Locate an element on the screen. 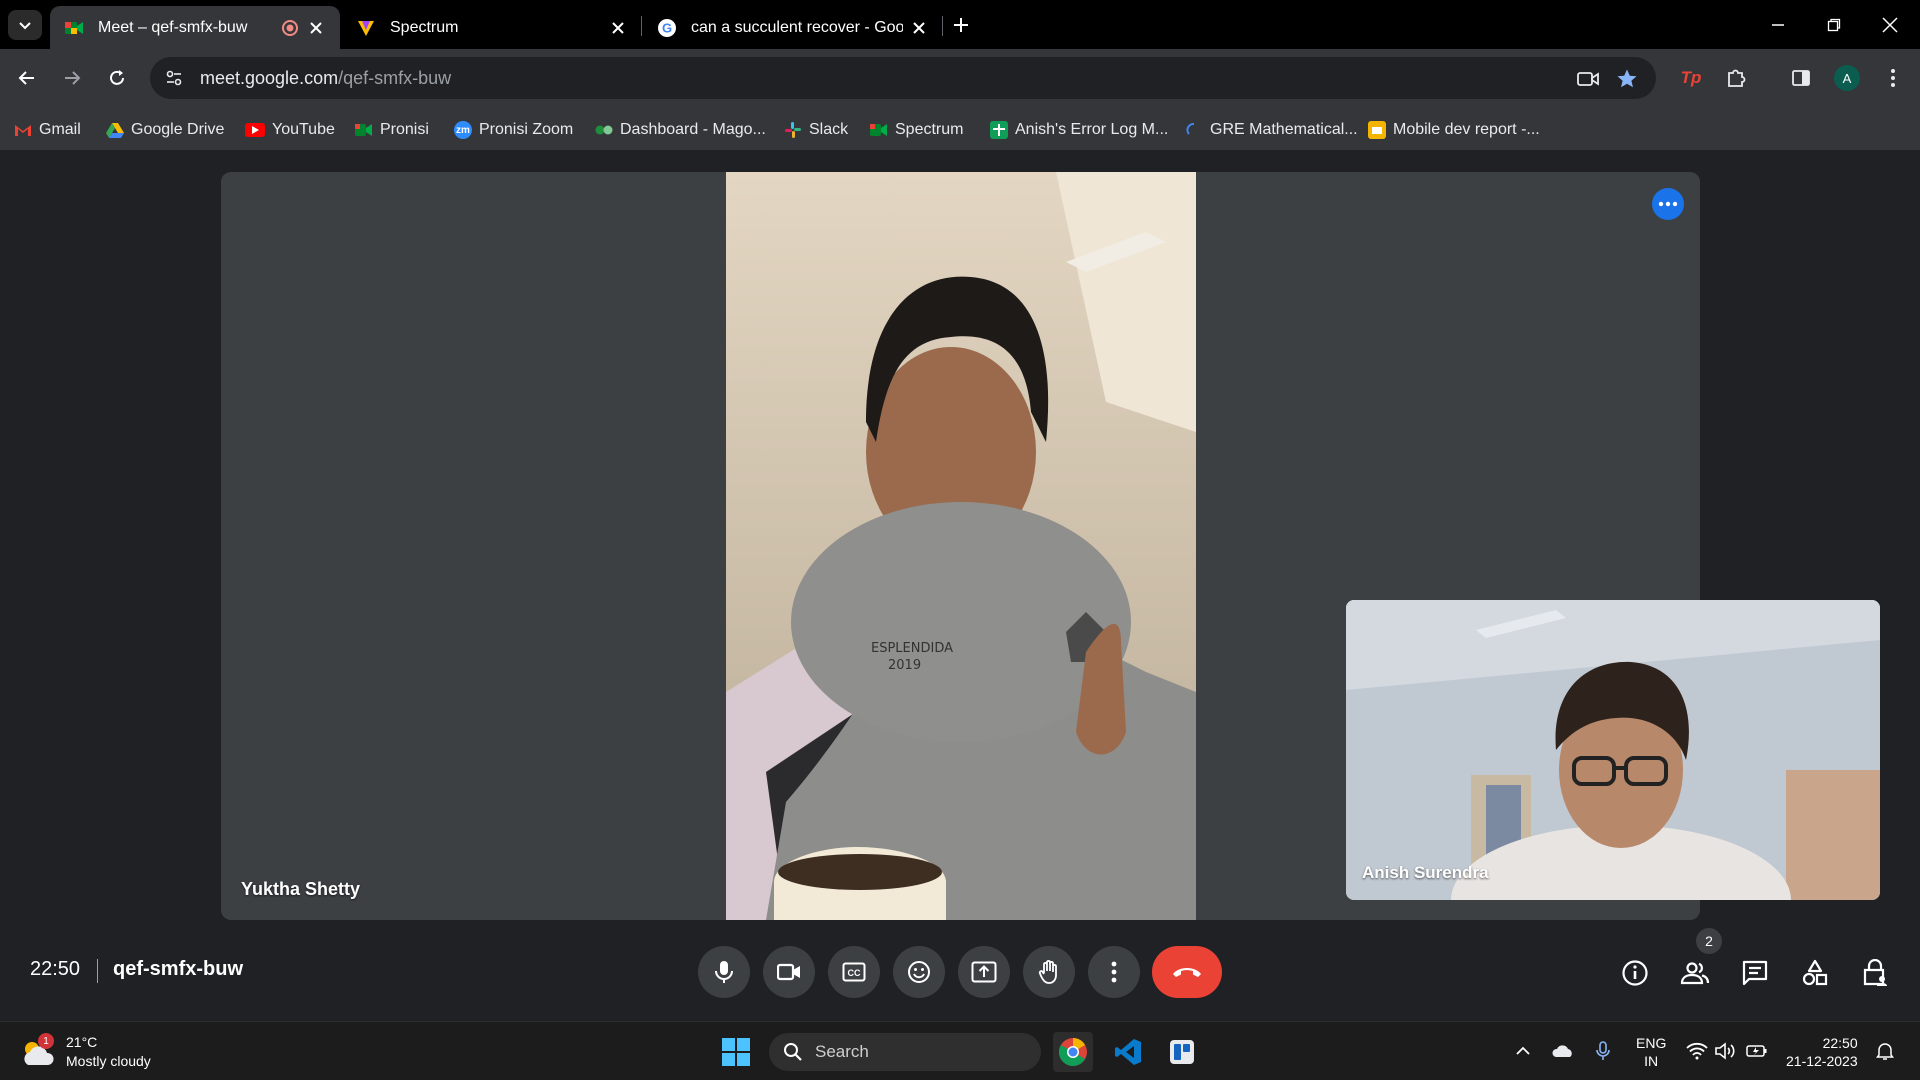 This screenshot has width=1920, height=1080. extension-tp-icon: Tp is located at coordinates (1691, 78).